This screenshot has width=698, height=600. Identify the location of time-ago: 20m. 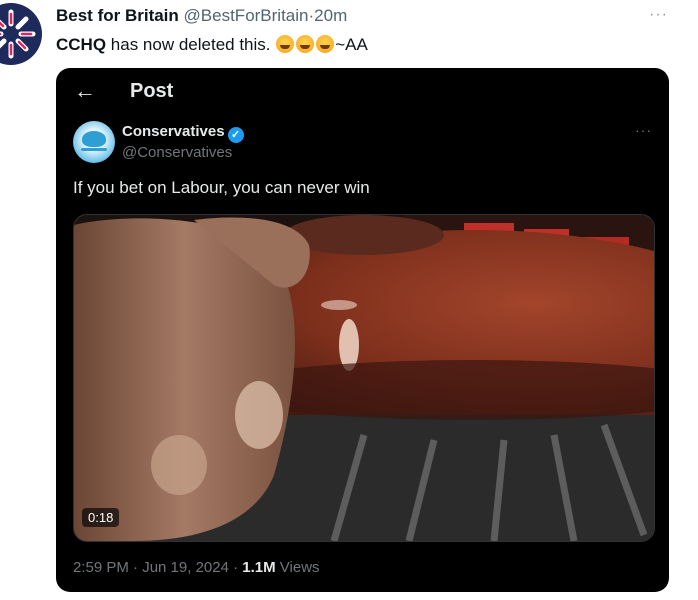
(330, 15).